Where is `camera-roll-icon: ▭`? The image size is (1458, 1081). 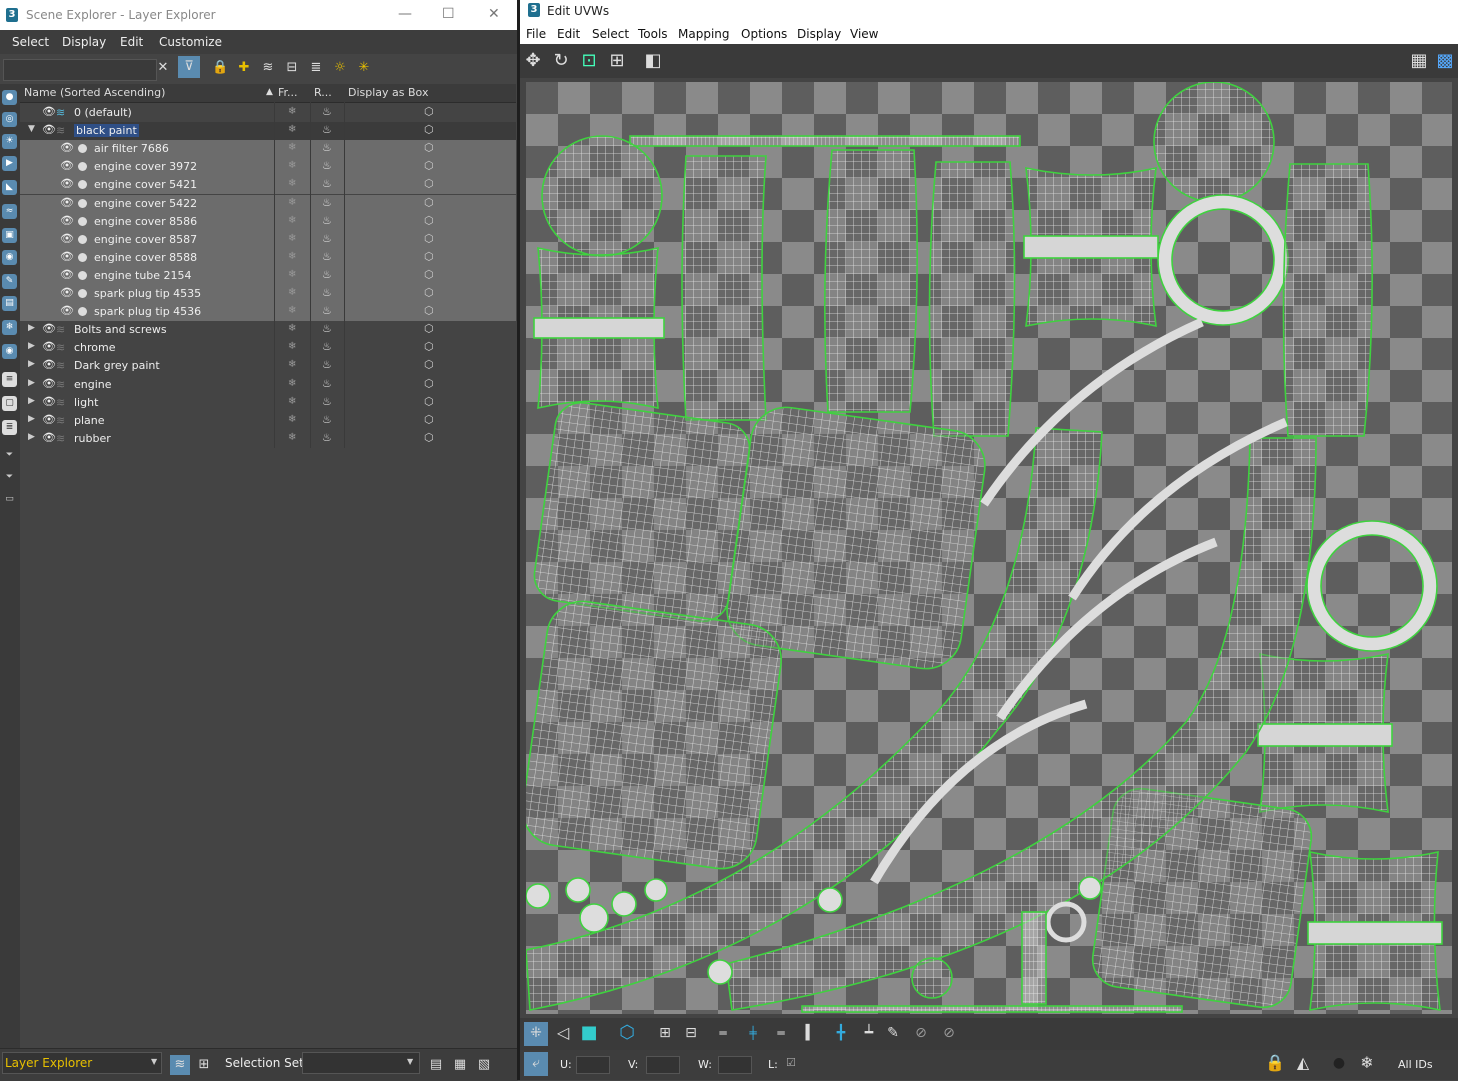
camera-roll-icon: ▭ is located at coordinates (9, 499).